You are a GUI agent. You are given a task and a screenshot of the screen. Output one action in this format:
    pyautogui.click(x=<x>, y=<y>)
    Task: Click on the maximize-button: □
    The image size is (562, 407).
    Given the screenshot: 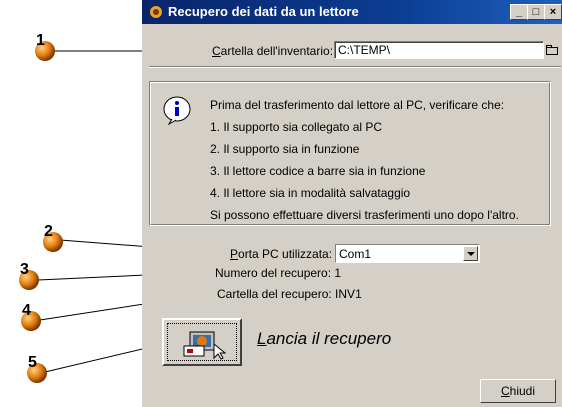 What is the action you would take?
    pyautogui.click(x=536, y=12)
    